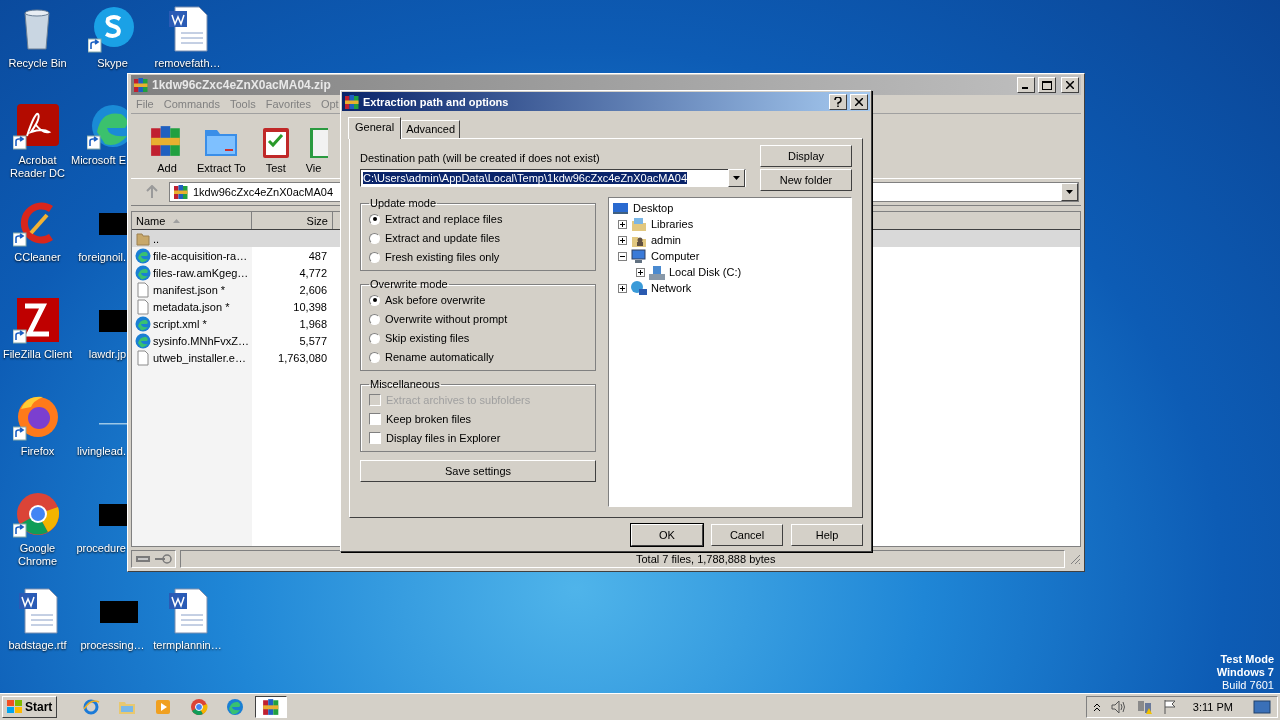 The width and height of the screenshot is (1280, 720). What do you see at coordinates (480, 158) in the screenshot?
I see `field-label: Destination path (will be created if does not exist)` at bounding box center [480, 158].